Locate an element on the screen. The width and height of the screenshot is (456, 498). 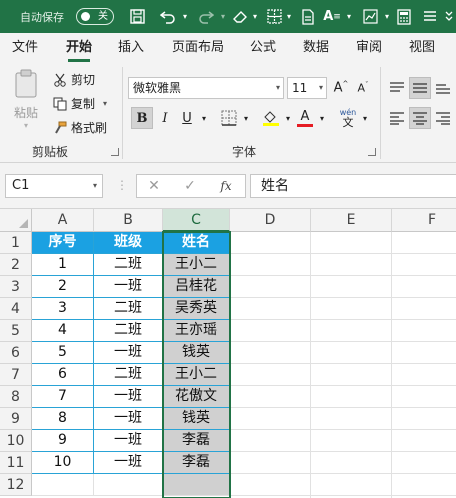
align-icon is located at coordinates (430, 16).